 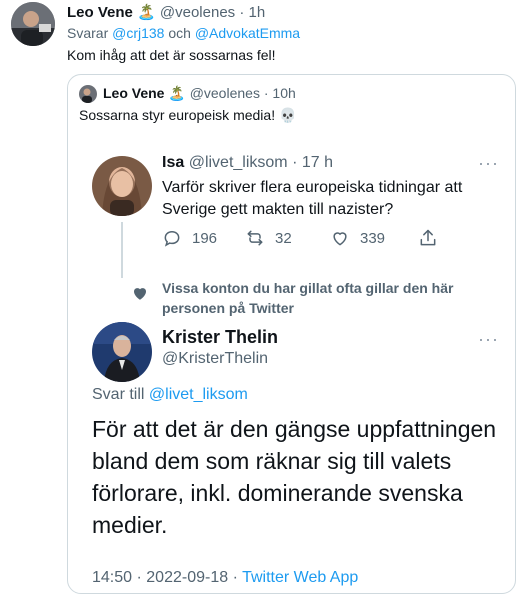 I want to click on quoted-tweet-header: Leo Vene 🏝️ @veolenes · 10h, so click(x=199, y=93).